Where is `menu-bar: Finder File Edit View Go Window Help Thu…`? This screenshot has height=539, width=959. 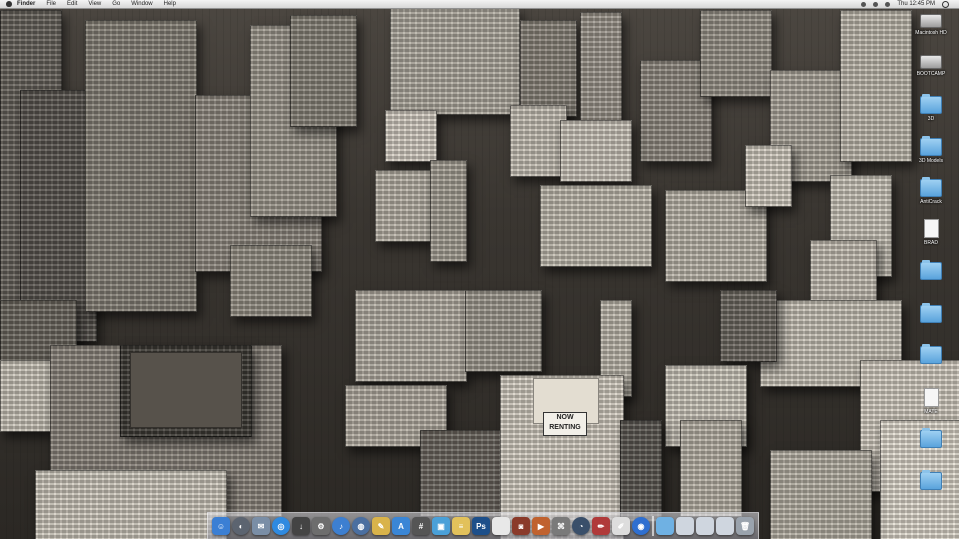 menu-bar: Finder File Edit View Go Window Help Thu… is located at coordinates (479, 4).